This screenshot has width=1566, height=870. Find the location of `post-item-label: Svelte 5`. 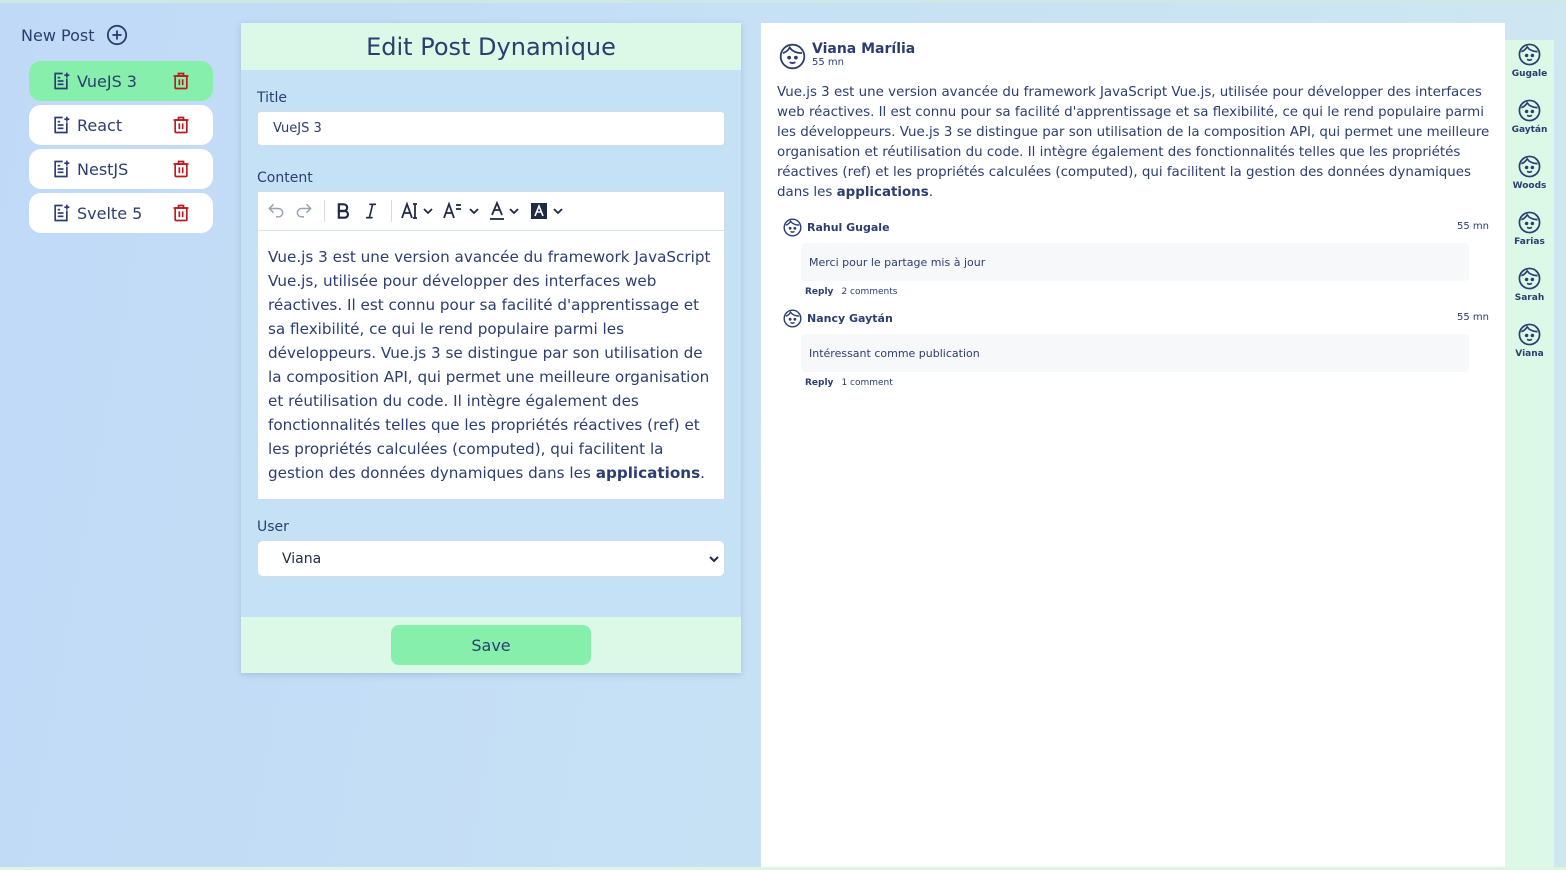

post-item-label: Svelte 5 is located at coordinates (110, 213).